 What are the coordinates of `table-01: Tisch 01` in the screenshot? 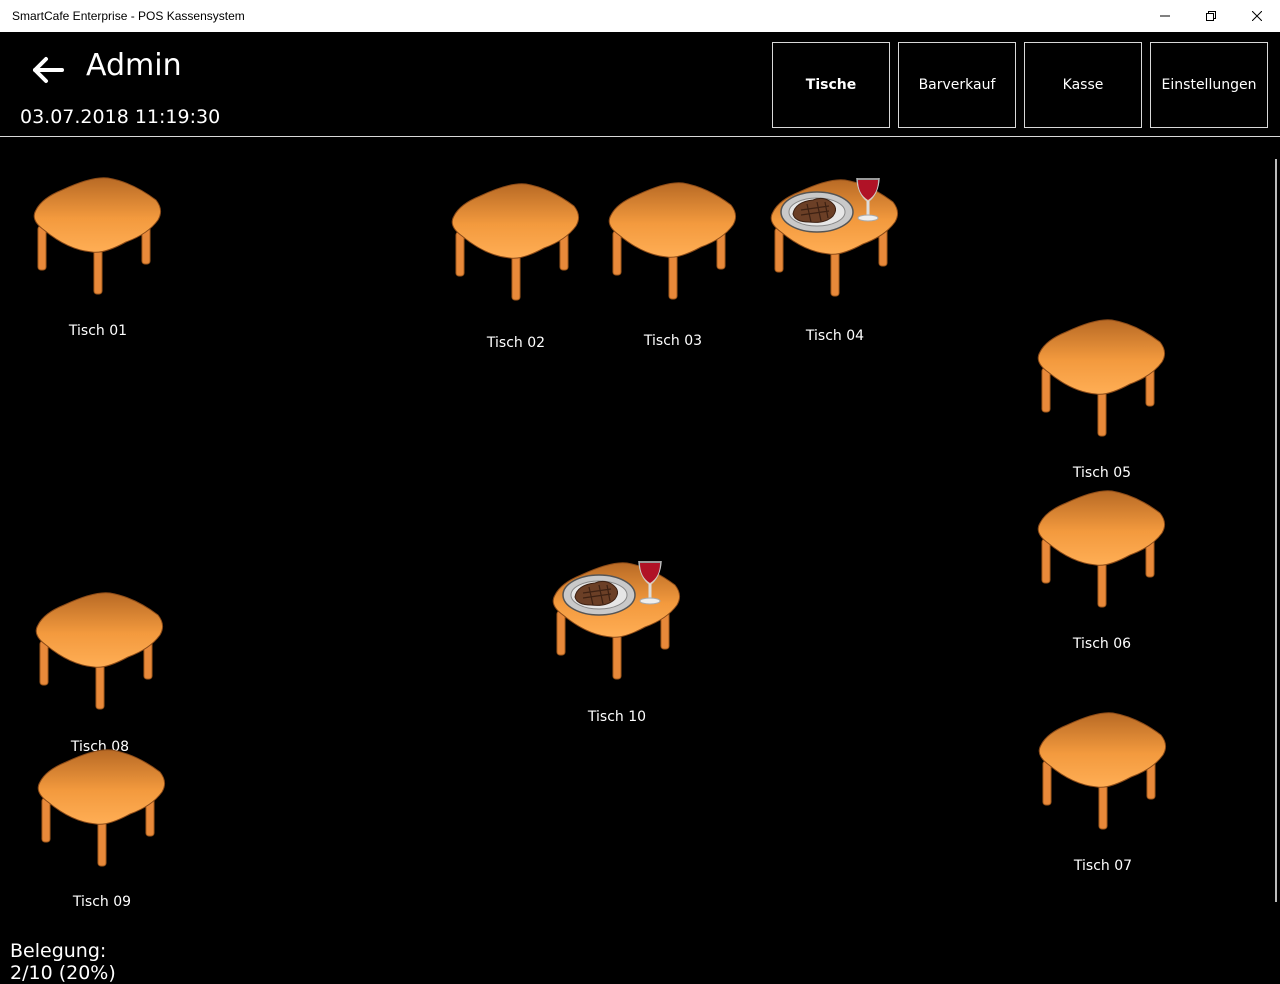 It's located at (103, 257).